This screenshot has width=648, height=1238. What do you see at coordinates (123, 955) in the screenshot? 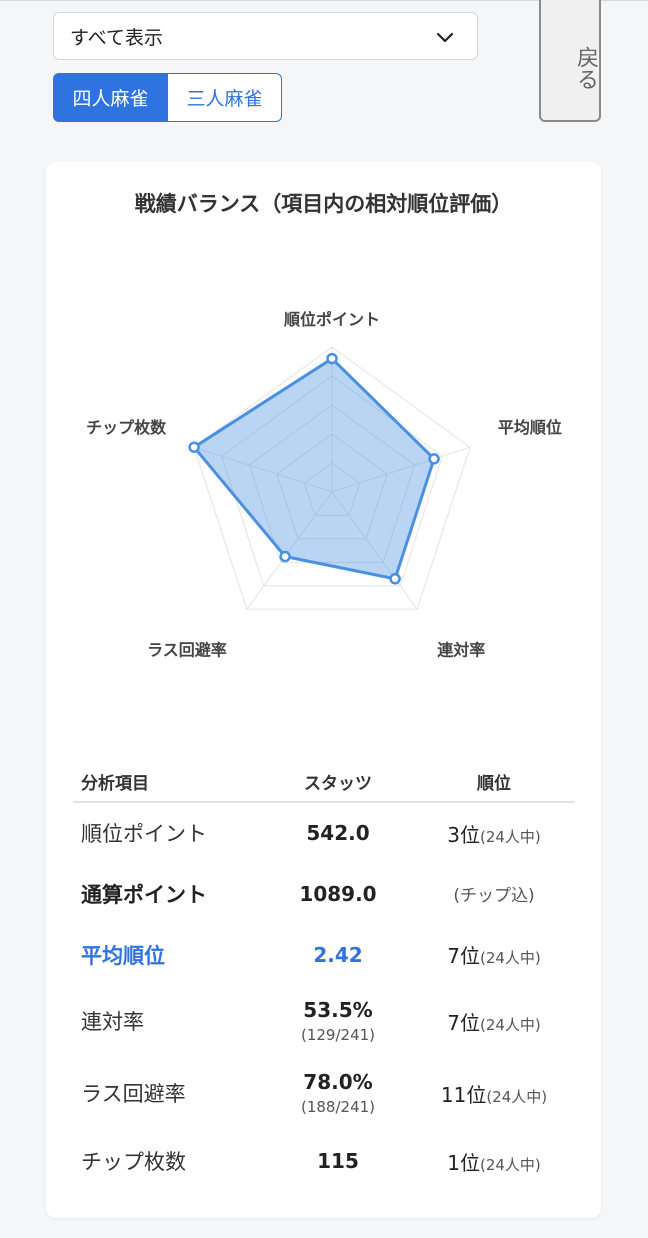
I see `row-item: 平均順位` at bounding box center [123, 955].